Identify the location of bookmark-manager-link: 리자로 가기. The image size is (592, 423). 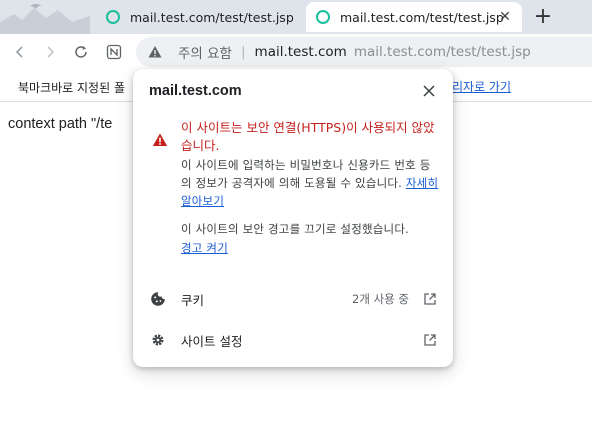
(481, 86).